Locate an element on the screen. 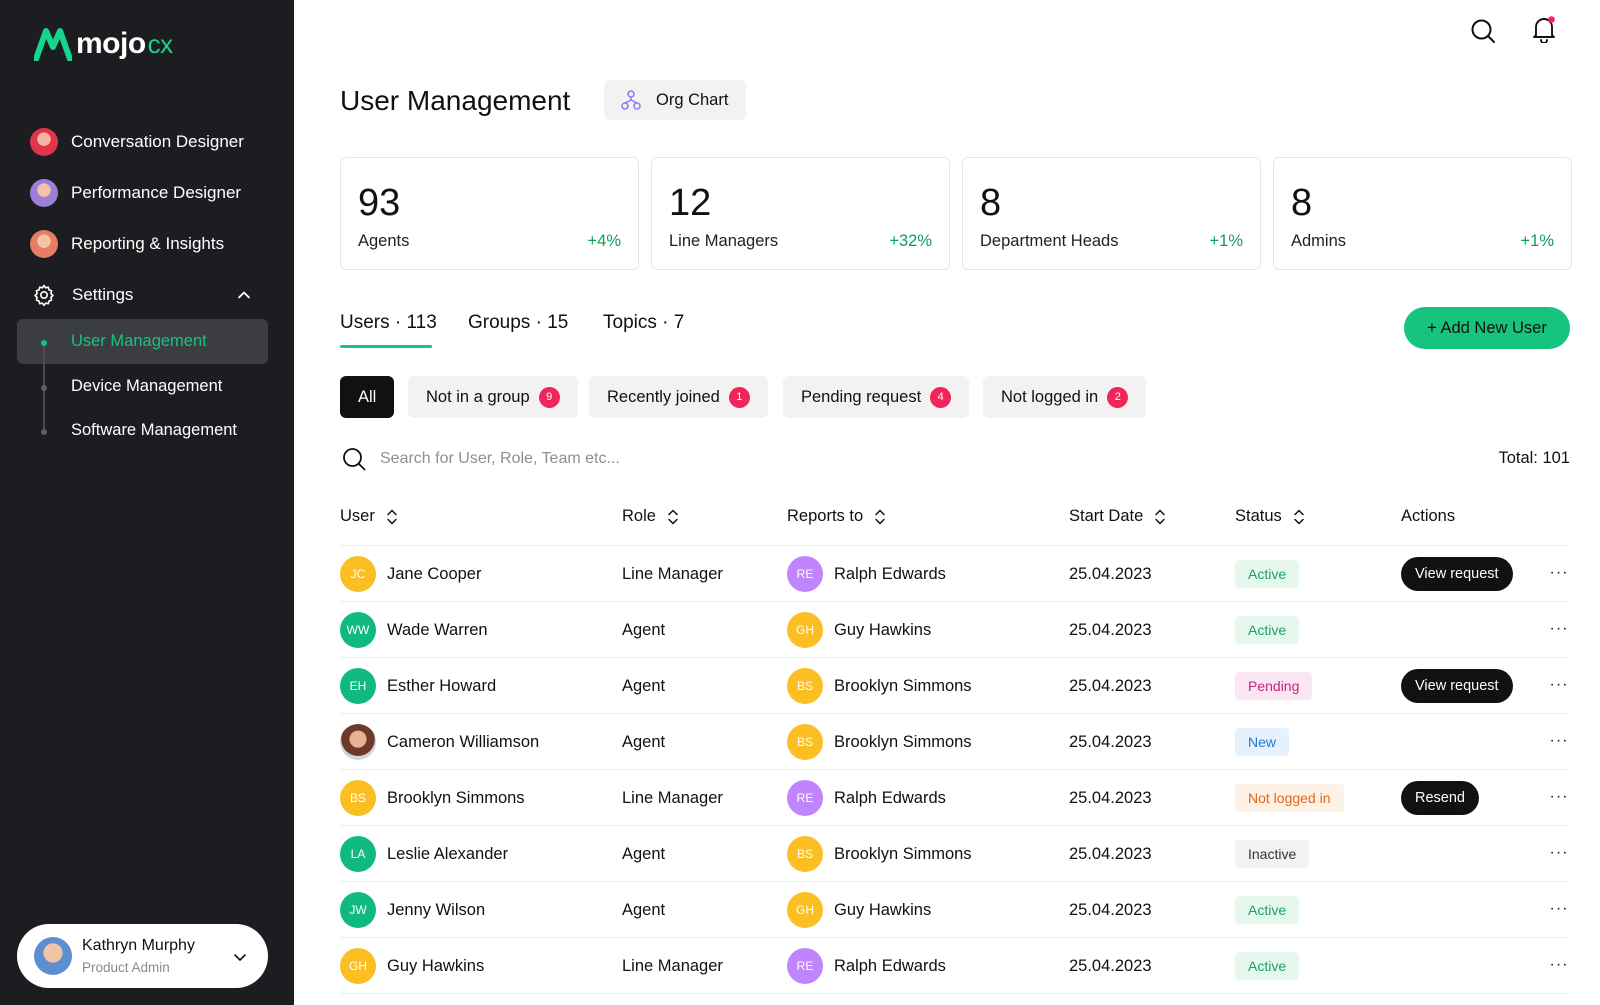 This screenshot has height=1005, width=1600. bell-icon is located at coordinates (1544, 29).